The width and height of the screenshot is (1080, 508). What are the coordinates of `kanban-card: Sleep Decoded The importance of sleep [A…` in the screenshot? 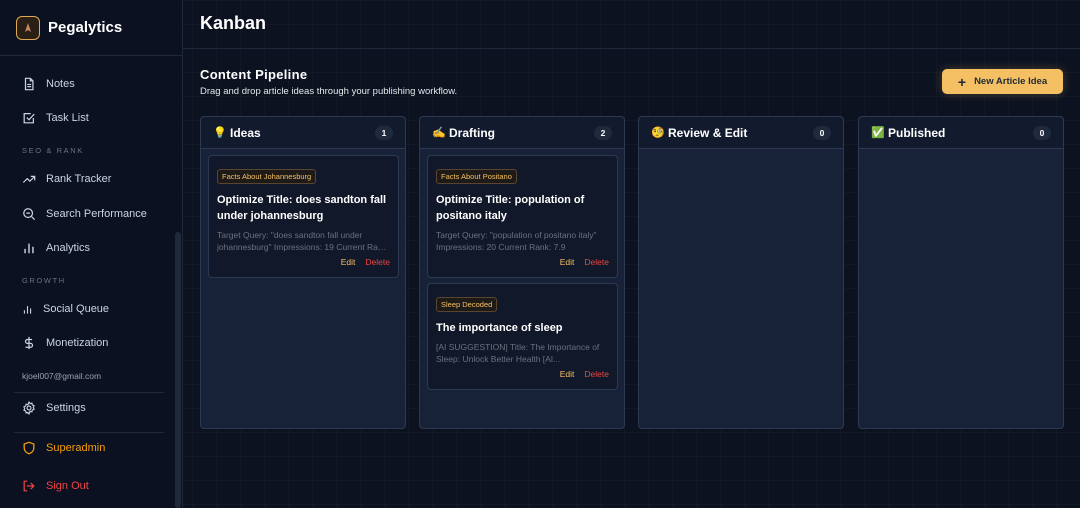 It's located at (522, 336).